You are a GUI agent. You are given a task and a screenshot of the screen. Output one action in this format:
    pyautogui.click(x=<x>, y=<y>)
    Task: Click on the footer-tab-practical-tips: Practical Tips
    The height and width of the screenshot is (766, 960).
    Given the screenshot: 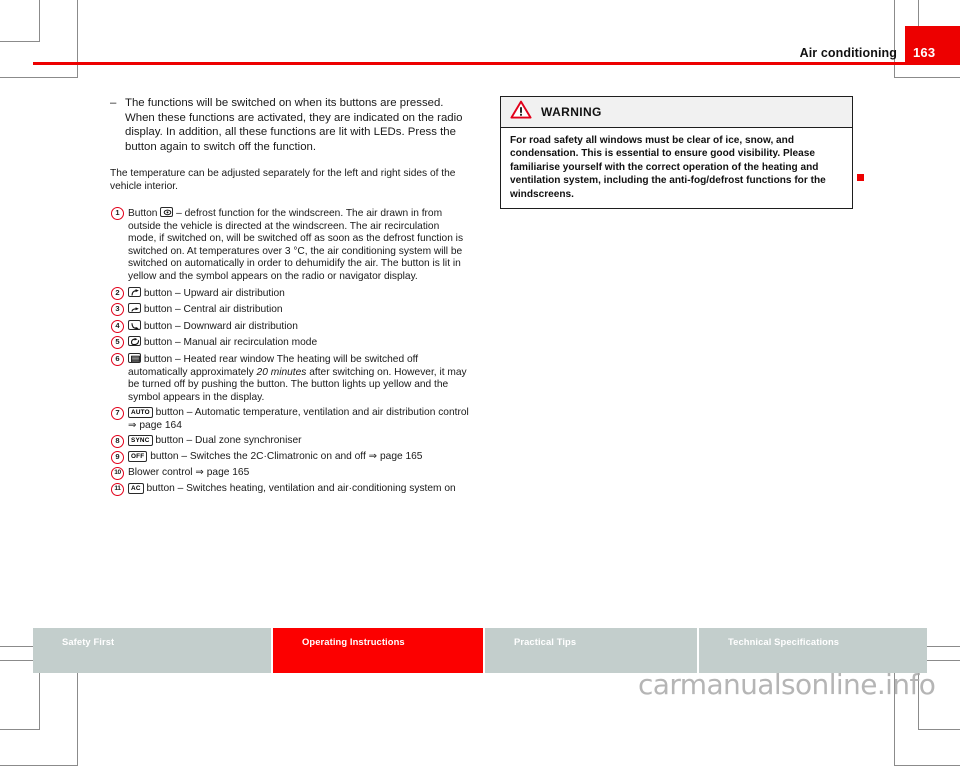 What is the action you would take?
    pyautogui.click(x=592, y=650)
    